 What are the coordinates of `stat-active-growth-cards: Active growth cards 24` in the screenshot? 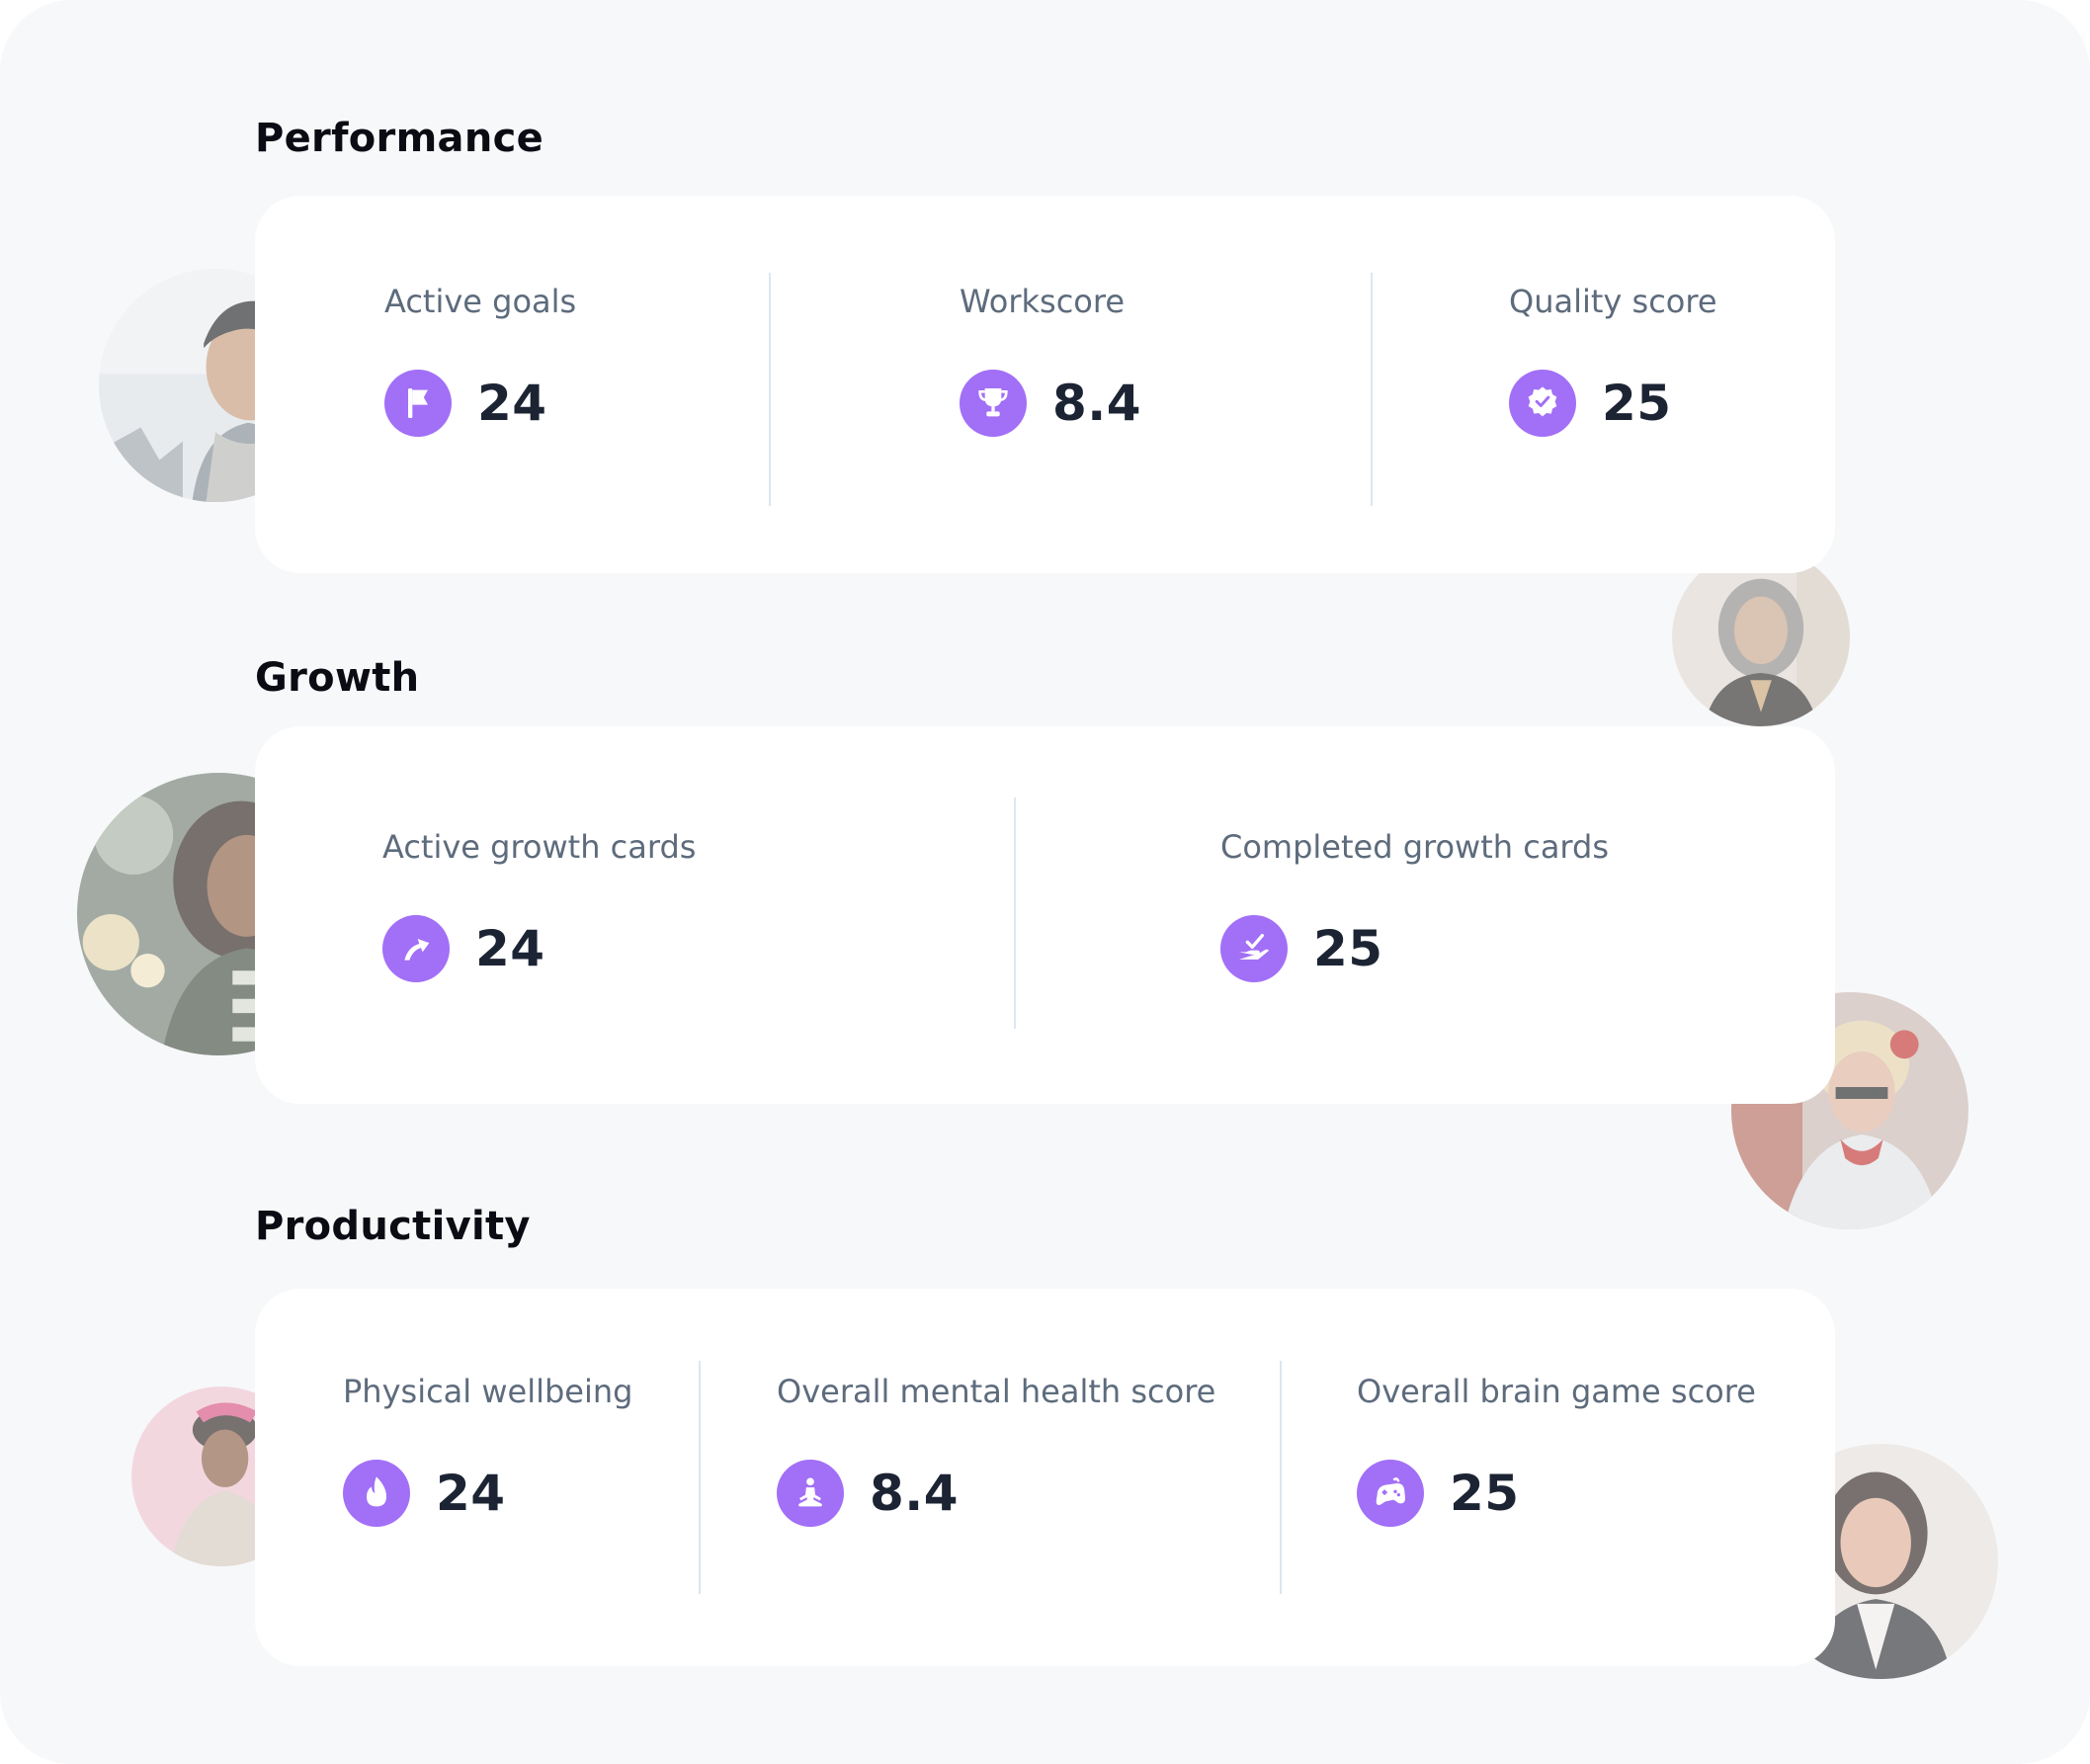 It's located at (539, 905).